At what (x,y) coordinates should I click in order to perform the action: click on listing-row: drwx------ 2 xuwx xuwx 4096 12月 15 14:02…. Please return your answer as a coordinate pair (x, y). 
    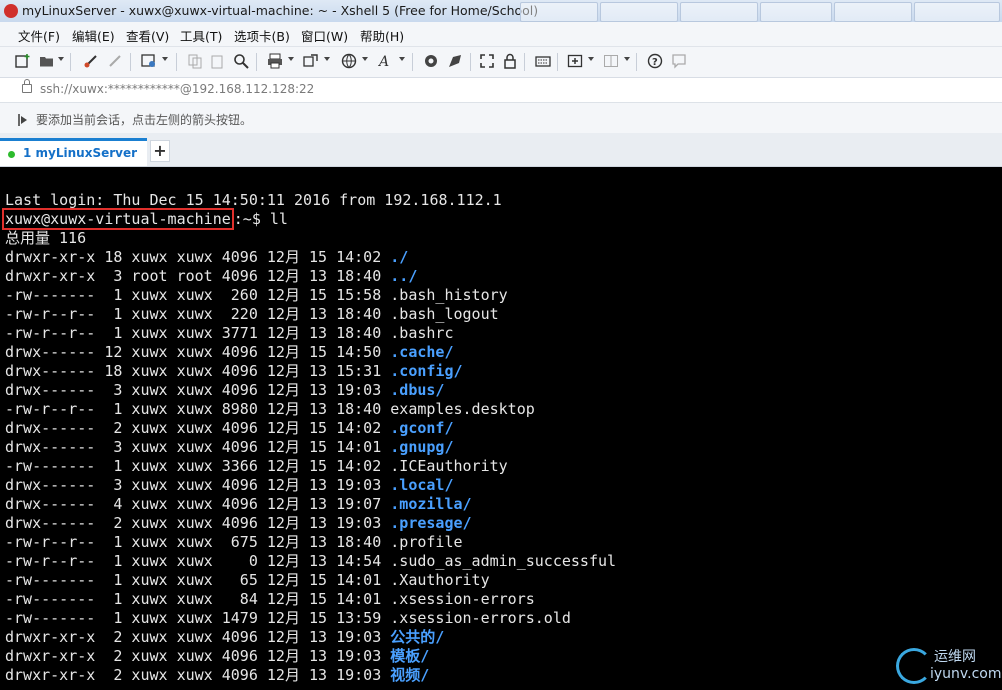
    Looking at the image, I should click on (229, 428).